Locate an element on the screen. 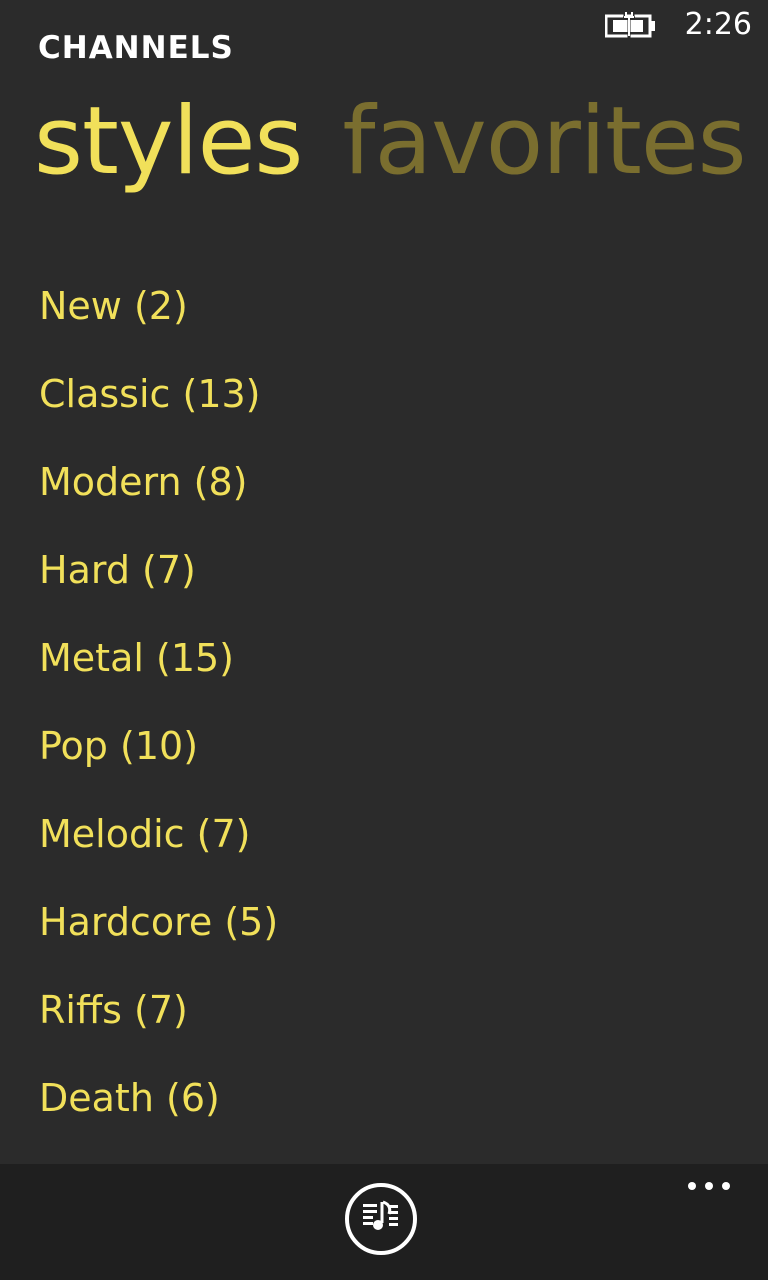 The height and width of the screenshot is (1280, 768). style-item-melodic: Melodic (7) is located at coordinates (379, 857).